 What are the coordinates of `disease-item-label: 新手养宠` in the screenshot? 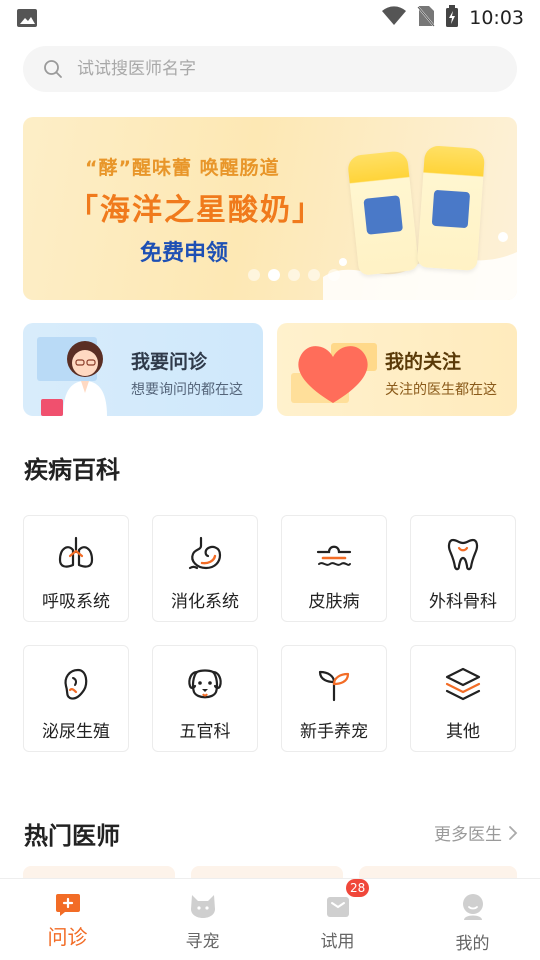 It's located at (334, 732).